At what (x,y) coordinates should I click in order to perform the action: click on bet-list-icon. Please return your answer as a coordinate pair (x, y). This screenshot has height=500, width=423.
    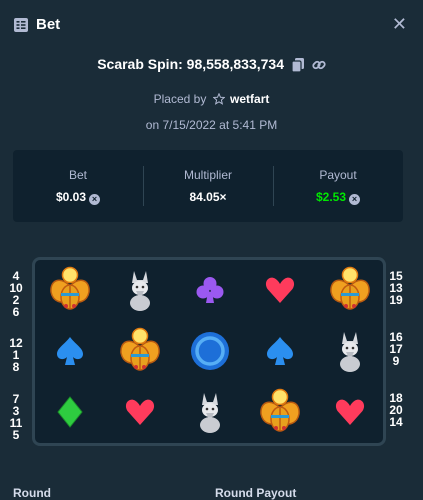
    Looking at the image, I should click on (21, 27).